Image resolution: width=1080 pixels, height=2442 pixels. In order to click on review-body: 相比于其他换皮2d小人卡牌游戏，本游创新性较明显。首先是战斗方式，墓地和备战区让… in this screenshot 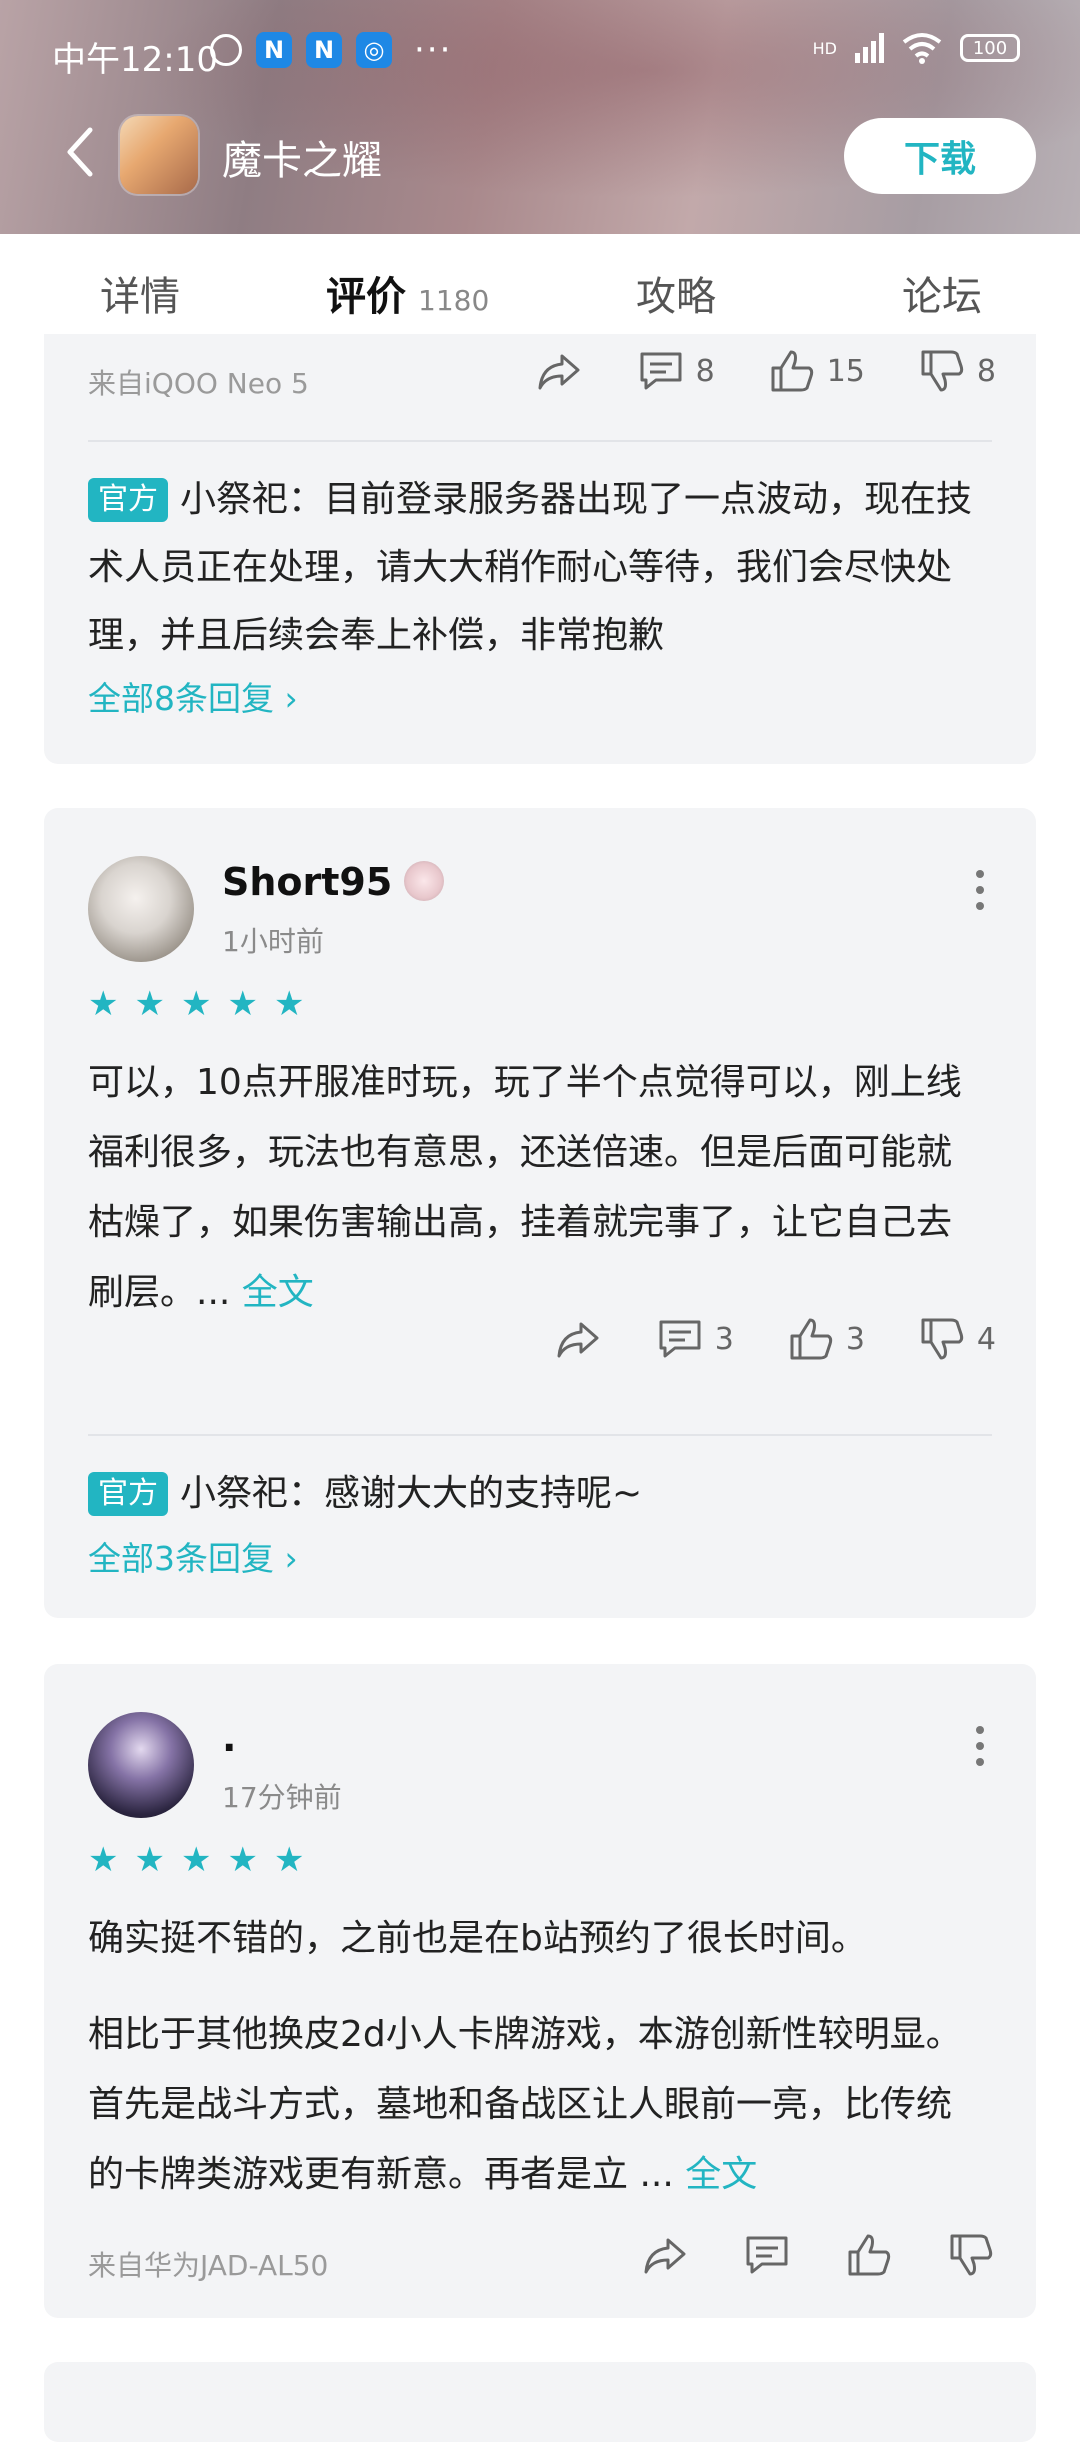, I will do `click(525, 2104)`.